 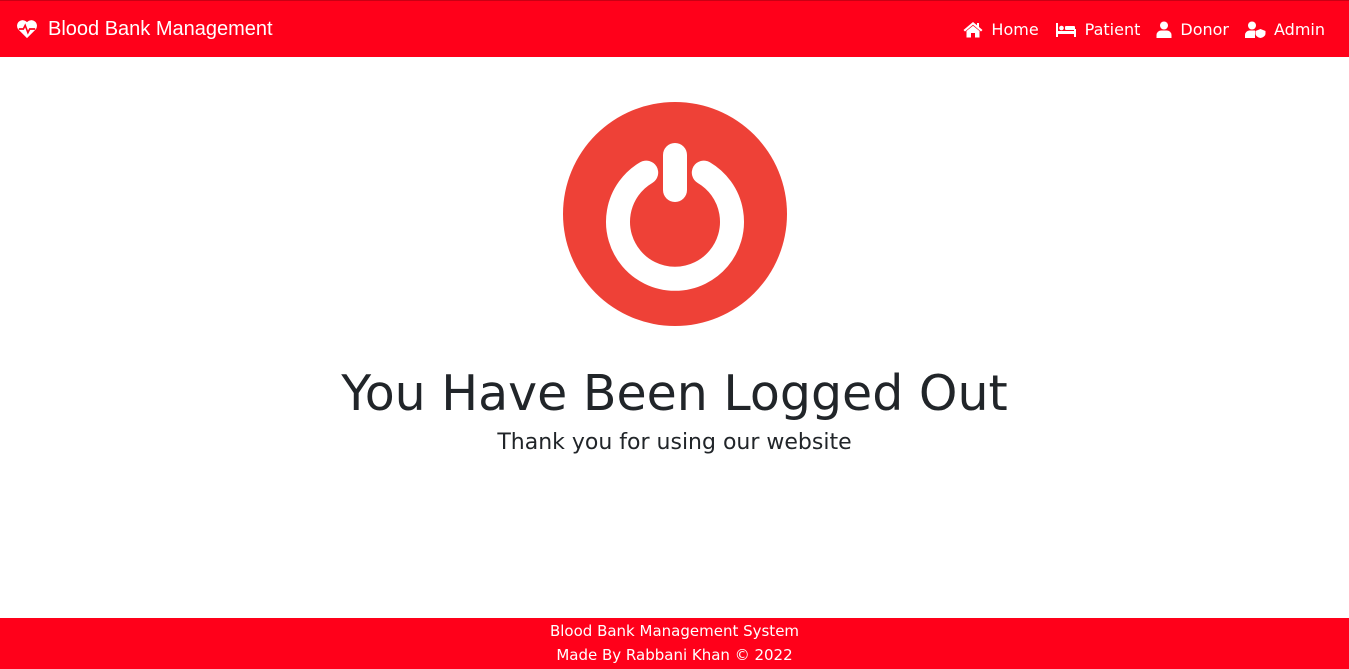 What do you see at coordinates (674, 655) in the screenshot?
I see `footer-line2: Made By Rabbani Khan © 2022` at bounding box center [674, 655].